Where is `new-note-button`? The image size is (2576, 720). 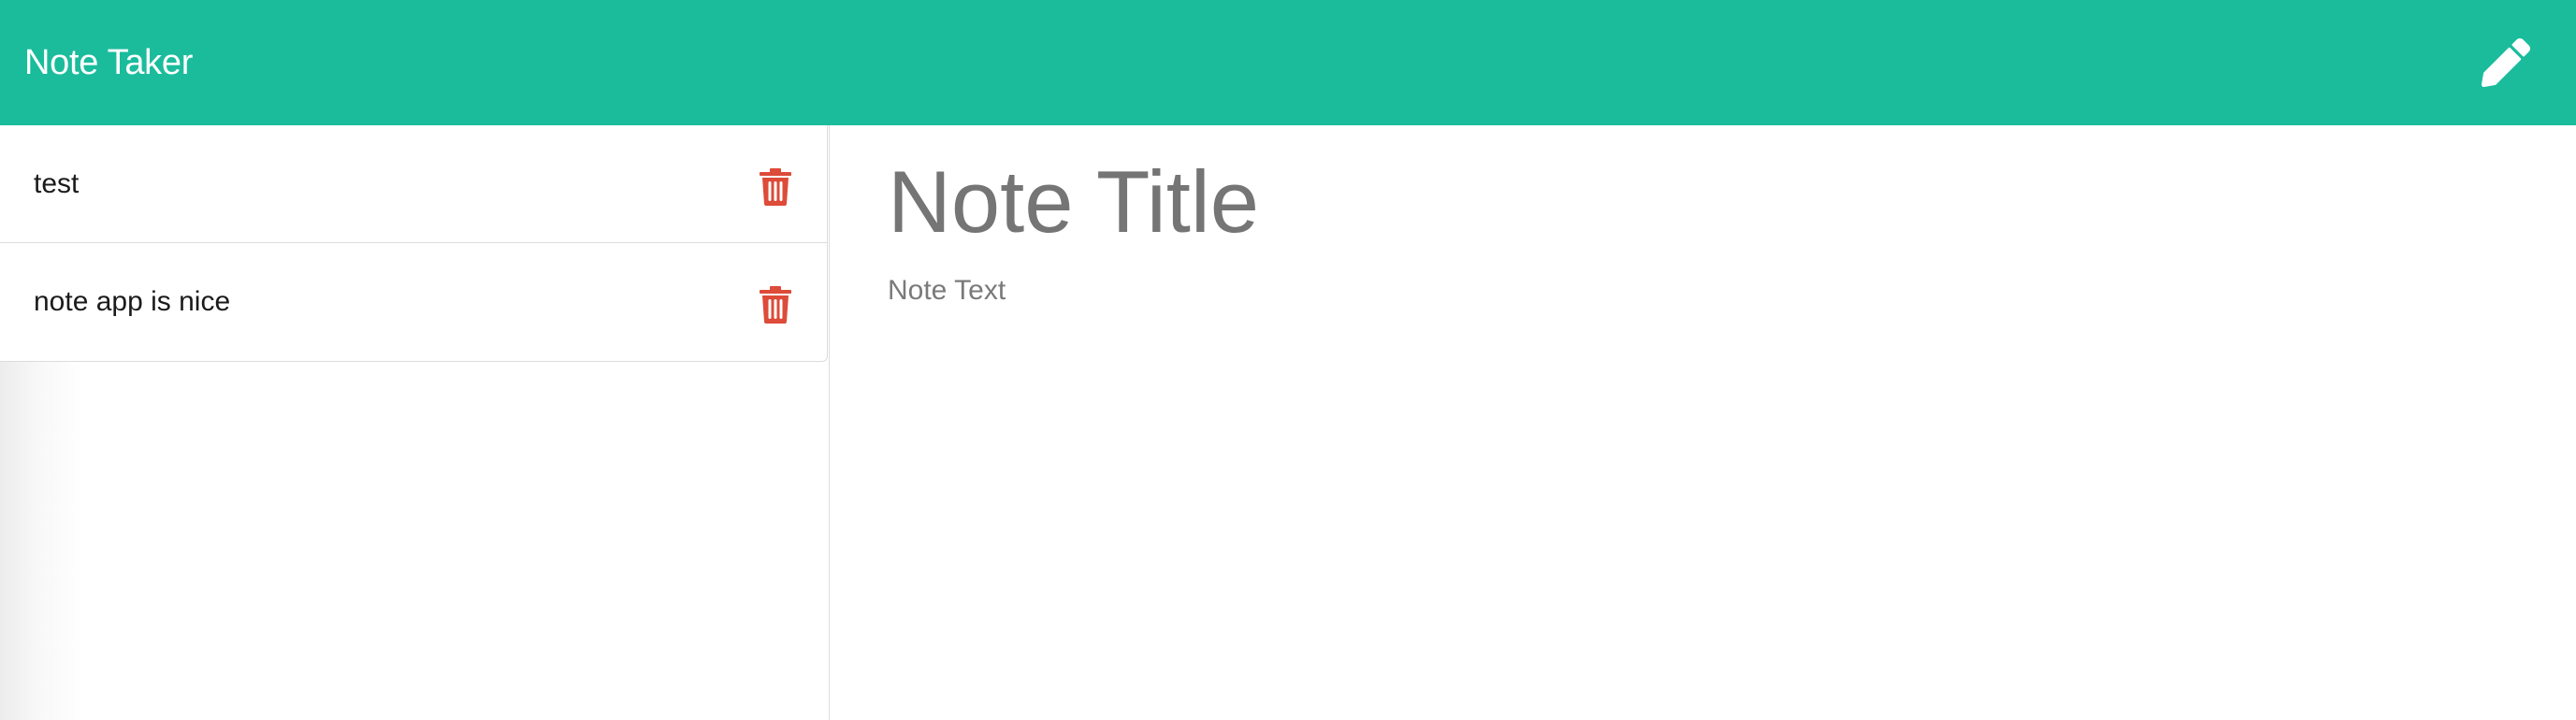 new-note-button is located at coordinates (2506, 62).